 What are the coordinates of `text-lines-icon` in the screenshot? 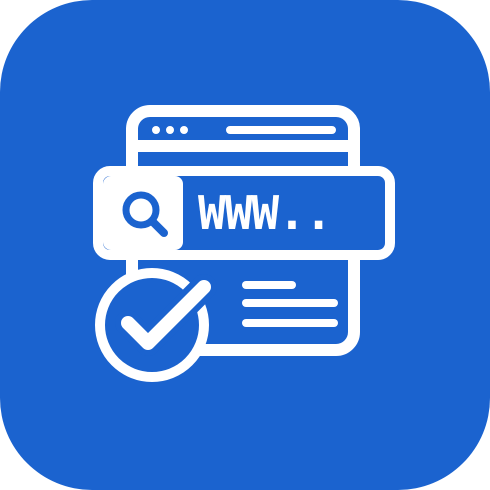 It's located at (290, 304).